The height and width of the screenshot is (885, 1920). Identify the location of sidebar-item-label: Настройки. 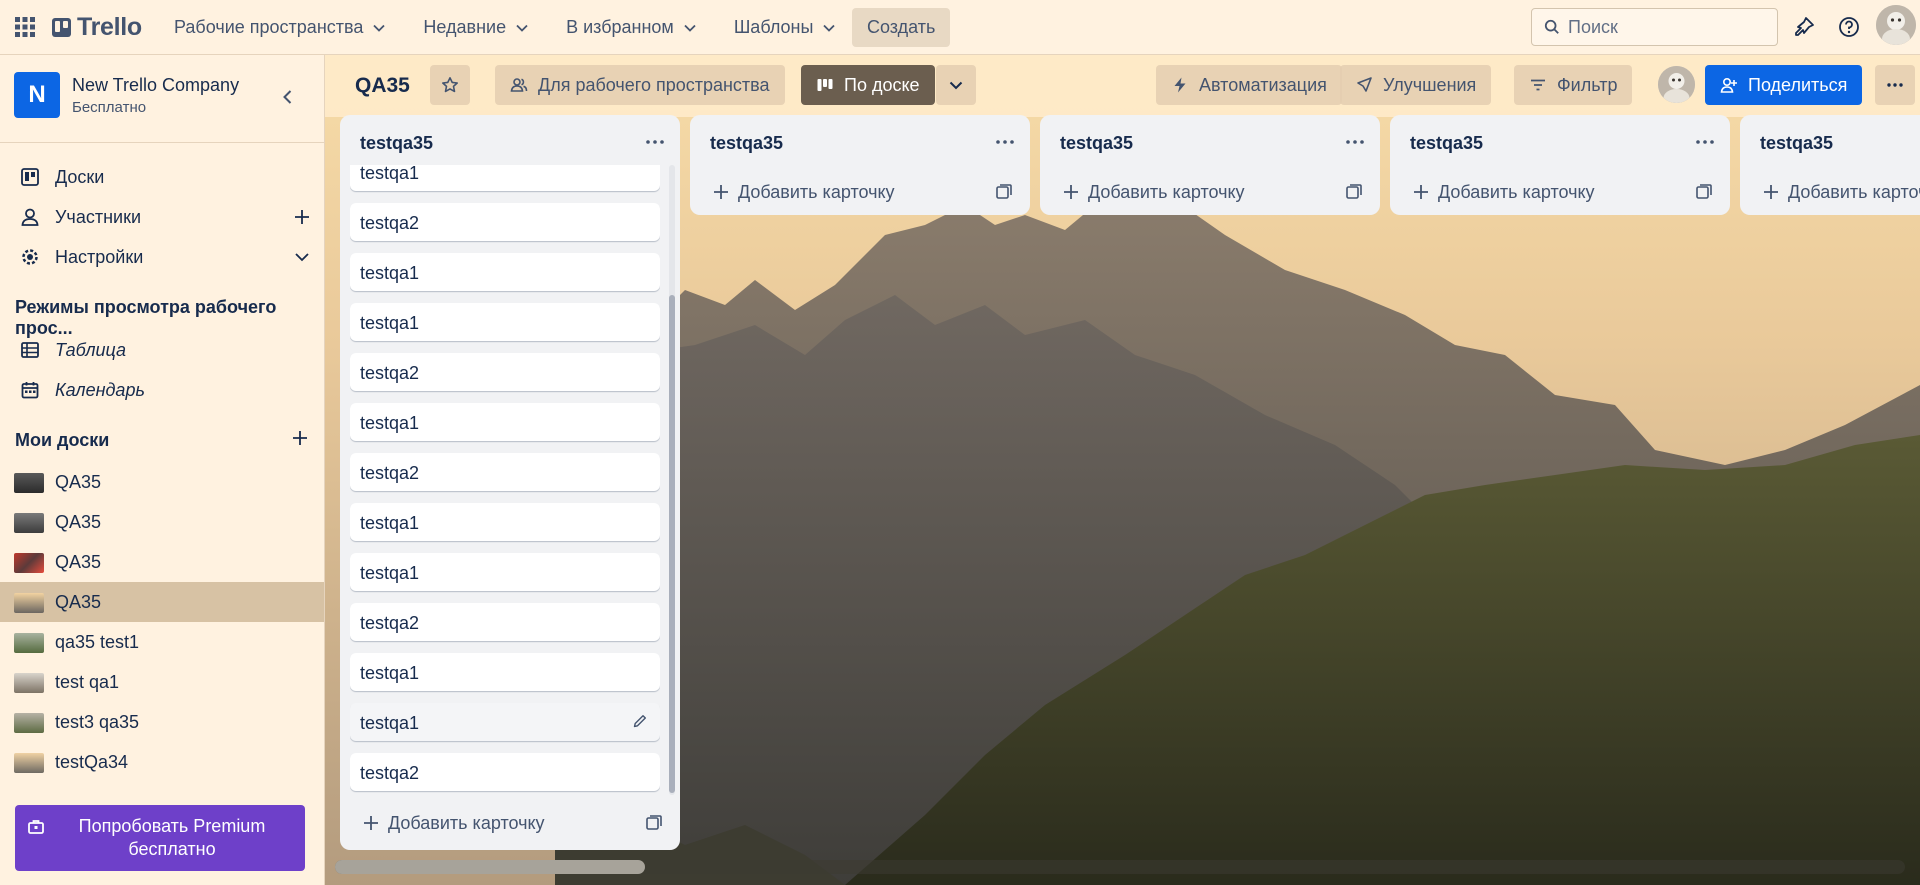
(99, 256).